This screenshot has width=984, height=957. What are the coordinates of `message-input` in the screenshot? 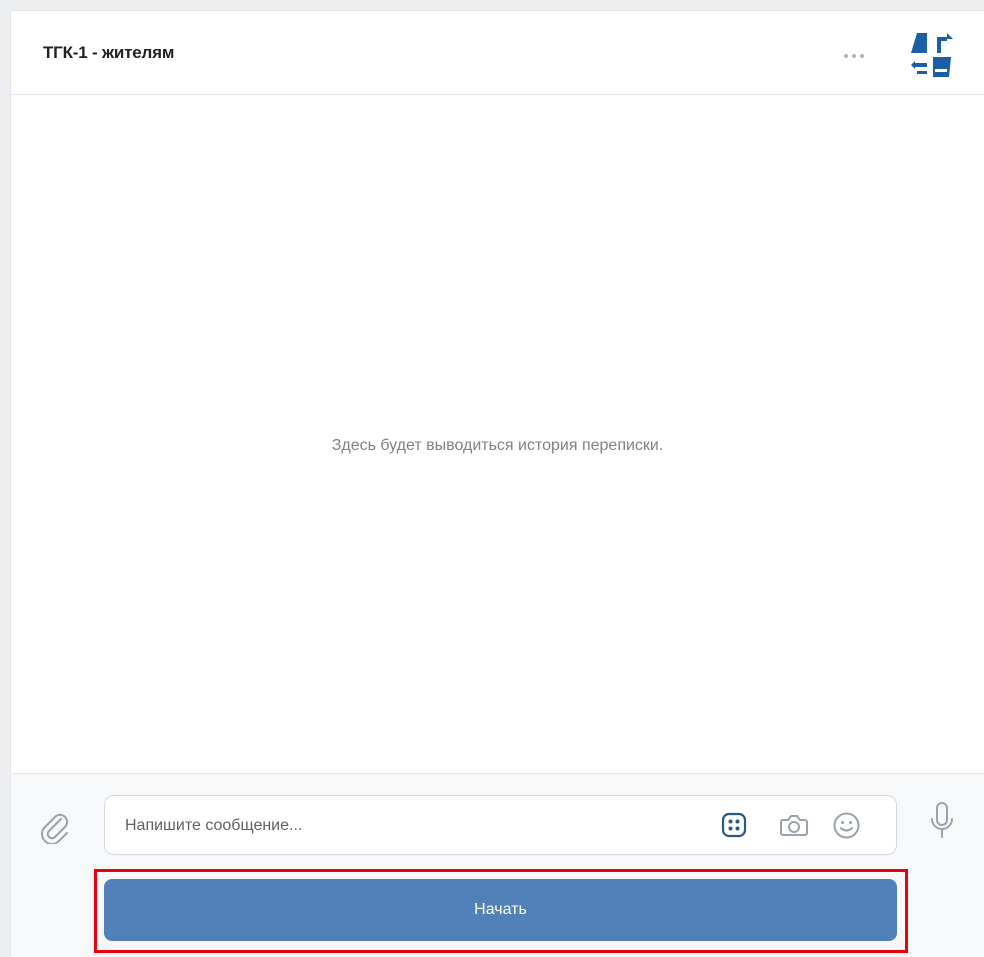 It's located at (405, 826).